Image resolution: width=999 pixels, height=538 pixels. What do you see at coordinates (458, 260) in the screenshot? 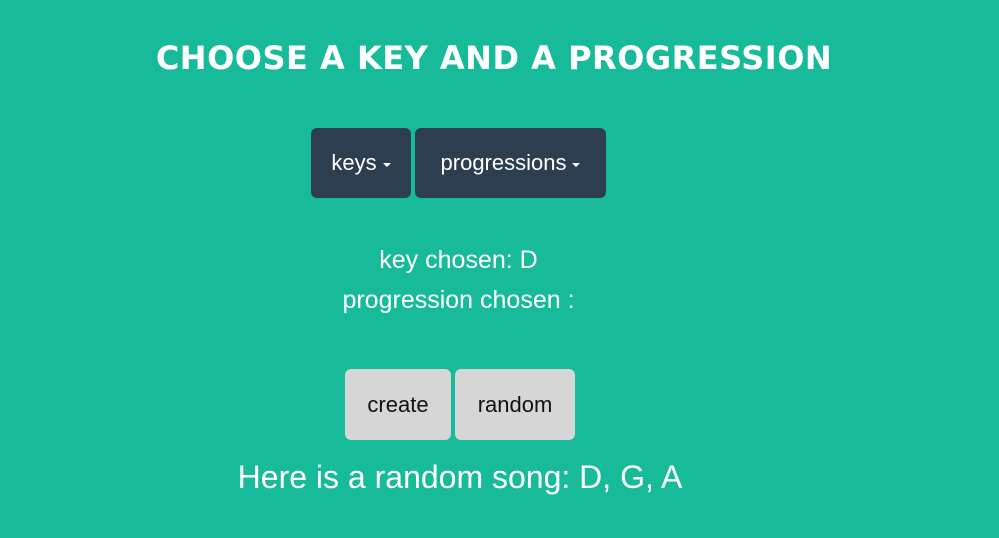
I see `key-chosen-text: key chosen: D` at bounding box center [458, 260].